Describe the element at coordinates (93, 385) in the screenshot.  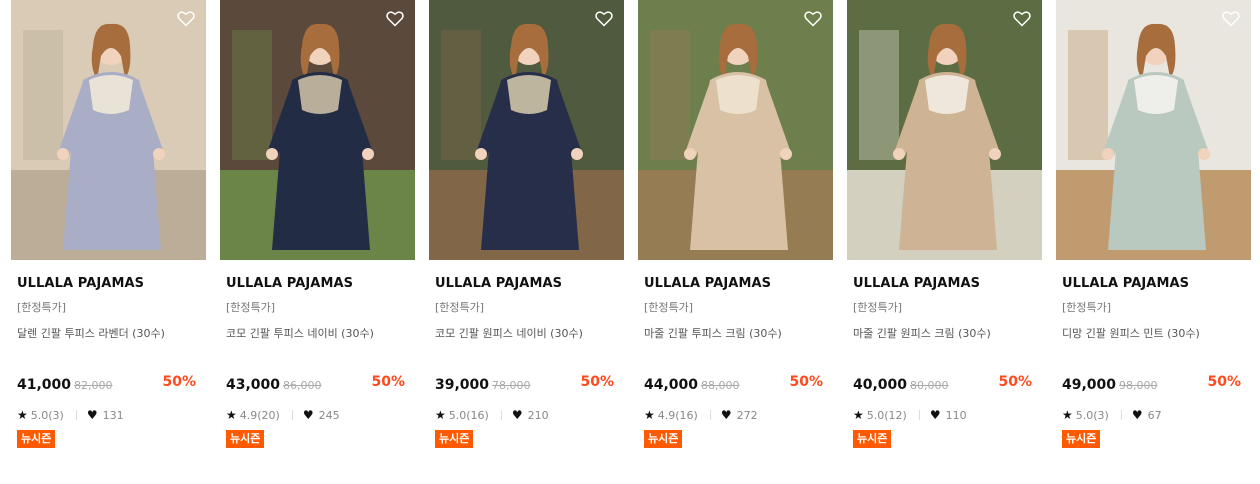
I see `original-price: 82,000` at that location.